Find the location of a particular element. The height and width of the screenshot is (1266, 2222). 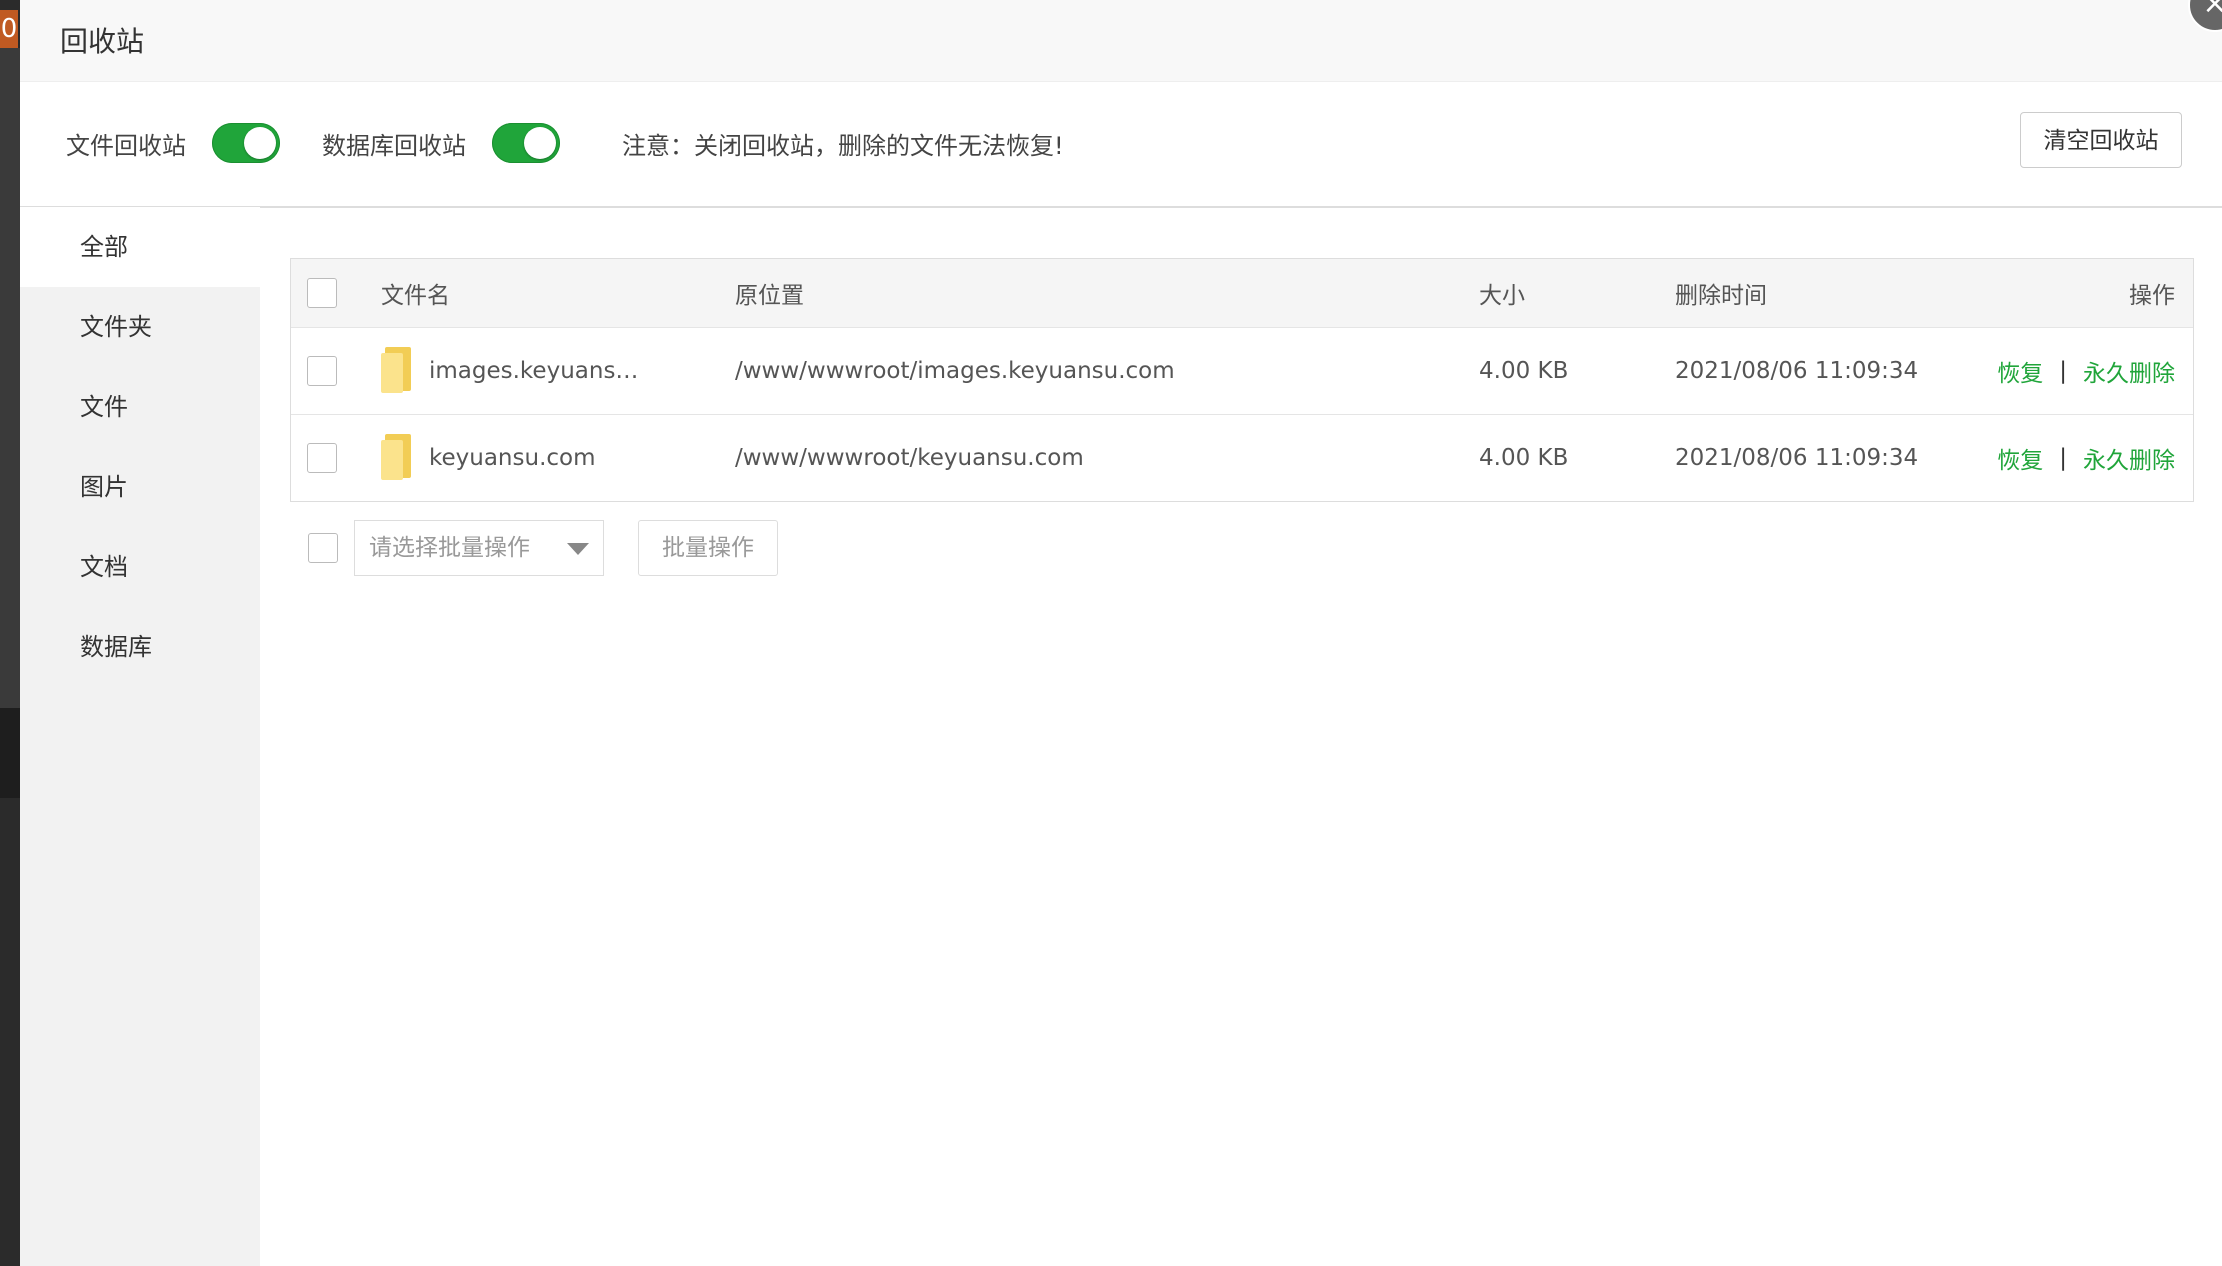

dialog-header: 回收站 × is located at coordinates (1121, 41).